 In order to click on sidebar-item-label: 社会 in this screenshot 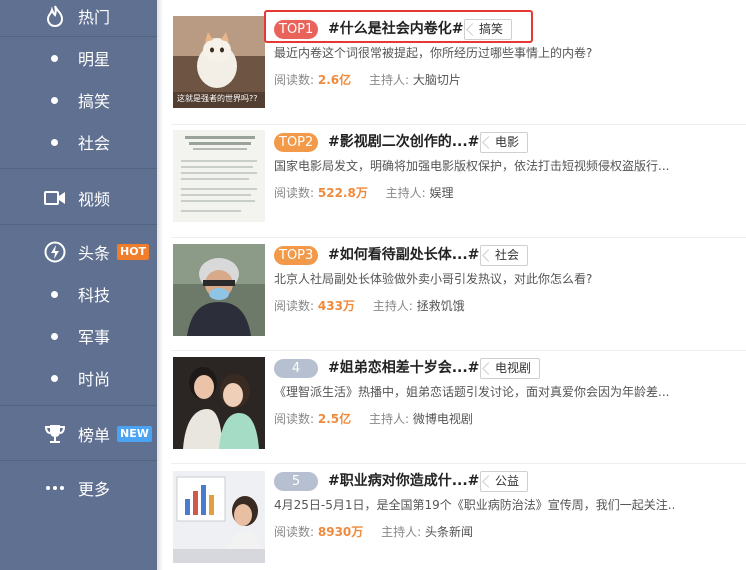, I will do `click(94, 143)`.